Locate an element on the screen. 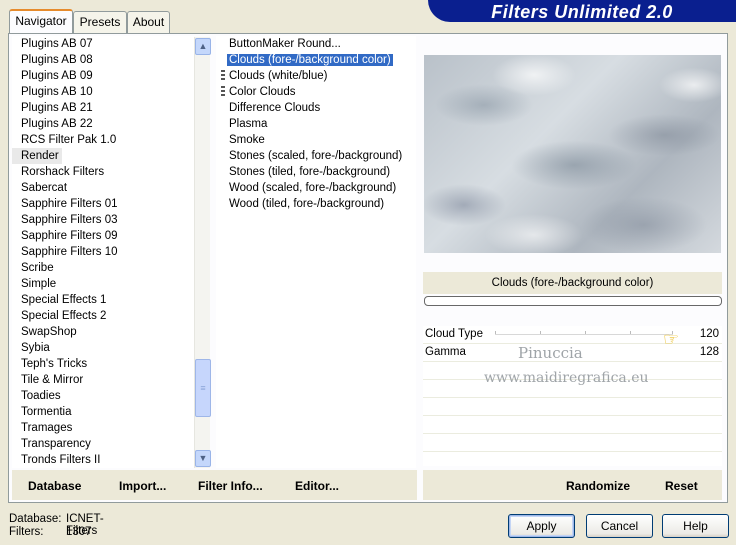 This screenshot has height=545, width=736. category-list-item: Render is located at coordinates (103, 156).